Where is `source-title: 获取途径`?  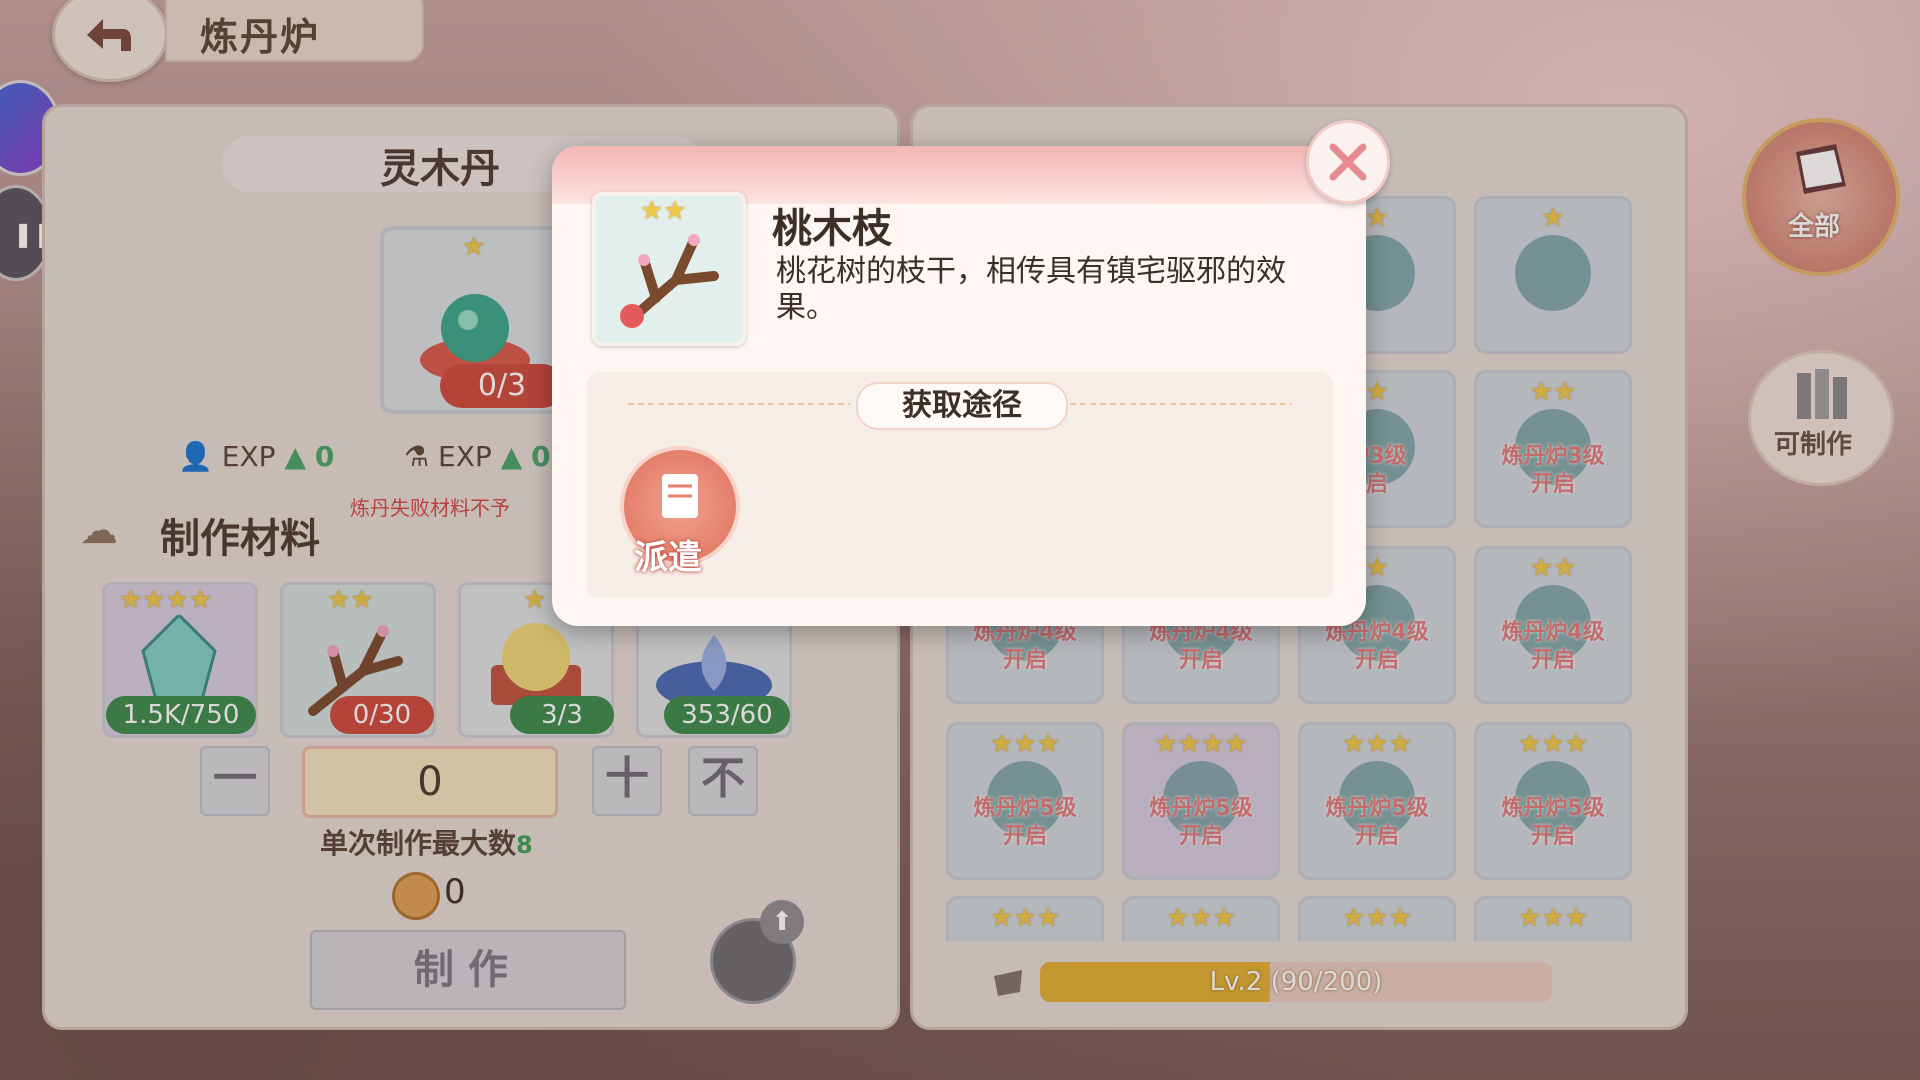
source-title: 获取途径 is located at coordinates (962, 406).